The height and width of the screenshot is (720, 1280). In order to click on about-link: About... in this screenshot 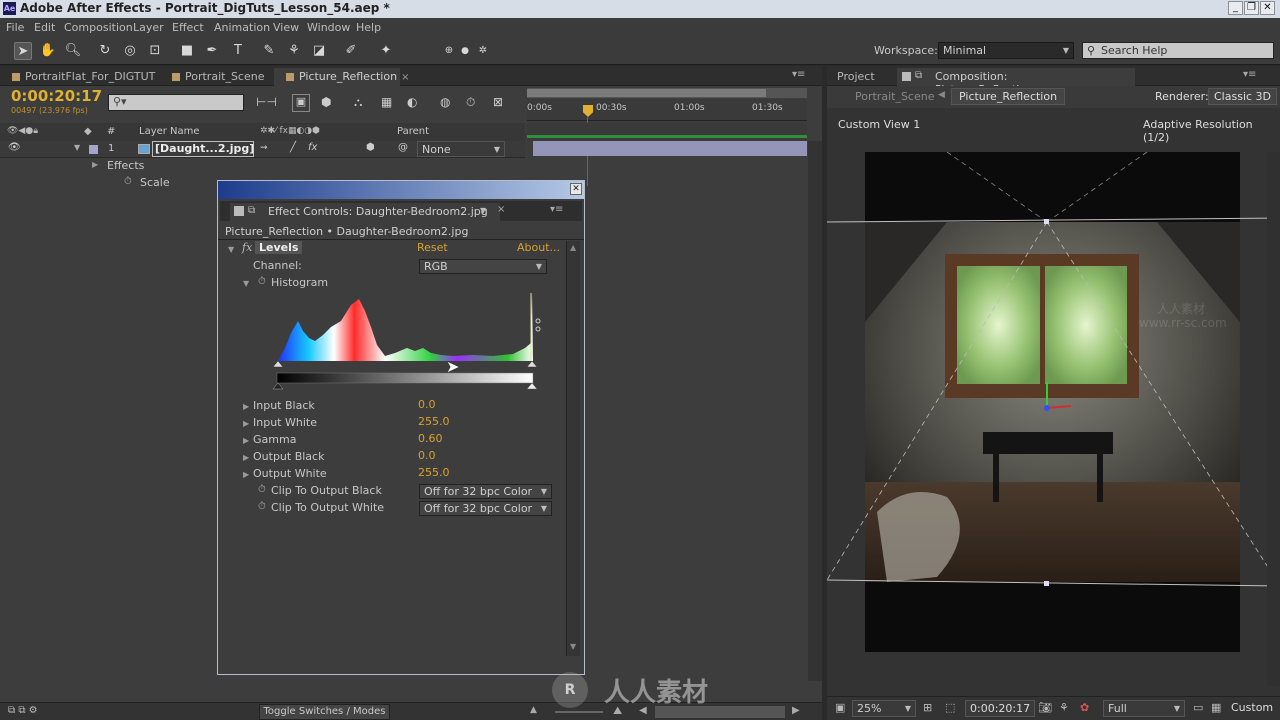, I will do `click(538, 247)`.